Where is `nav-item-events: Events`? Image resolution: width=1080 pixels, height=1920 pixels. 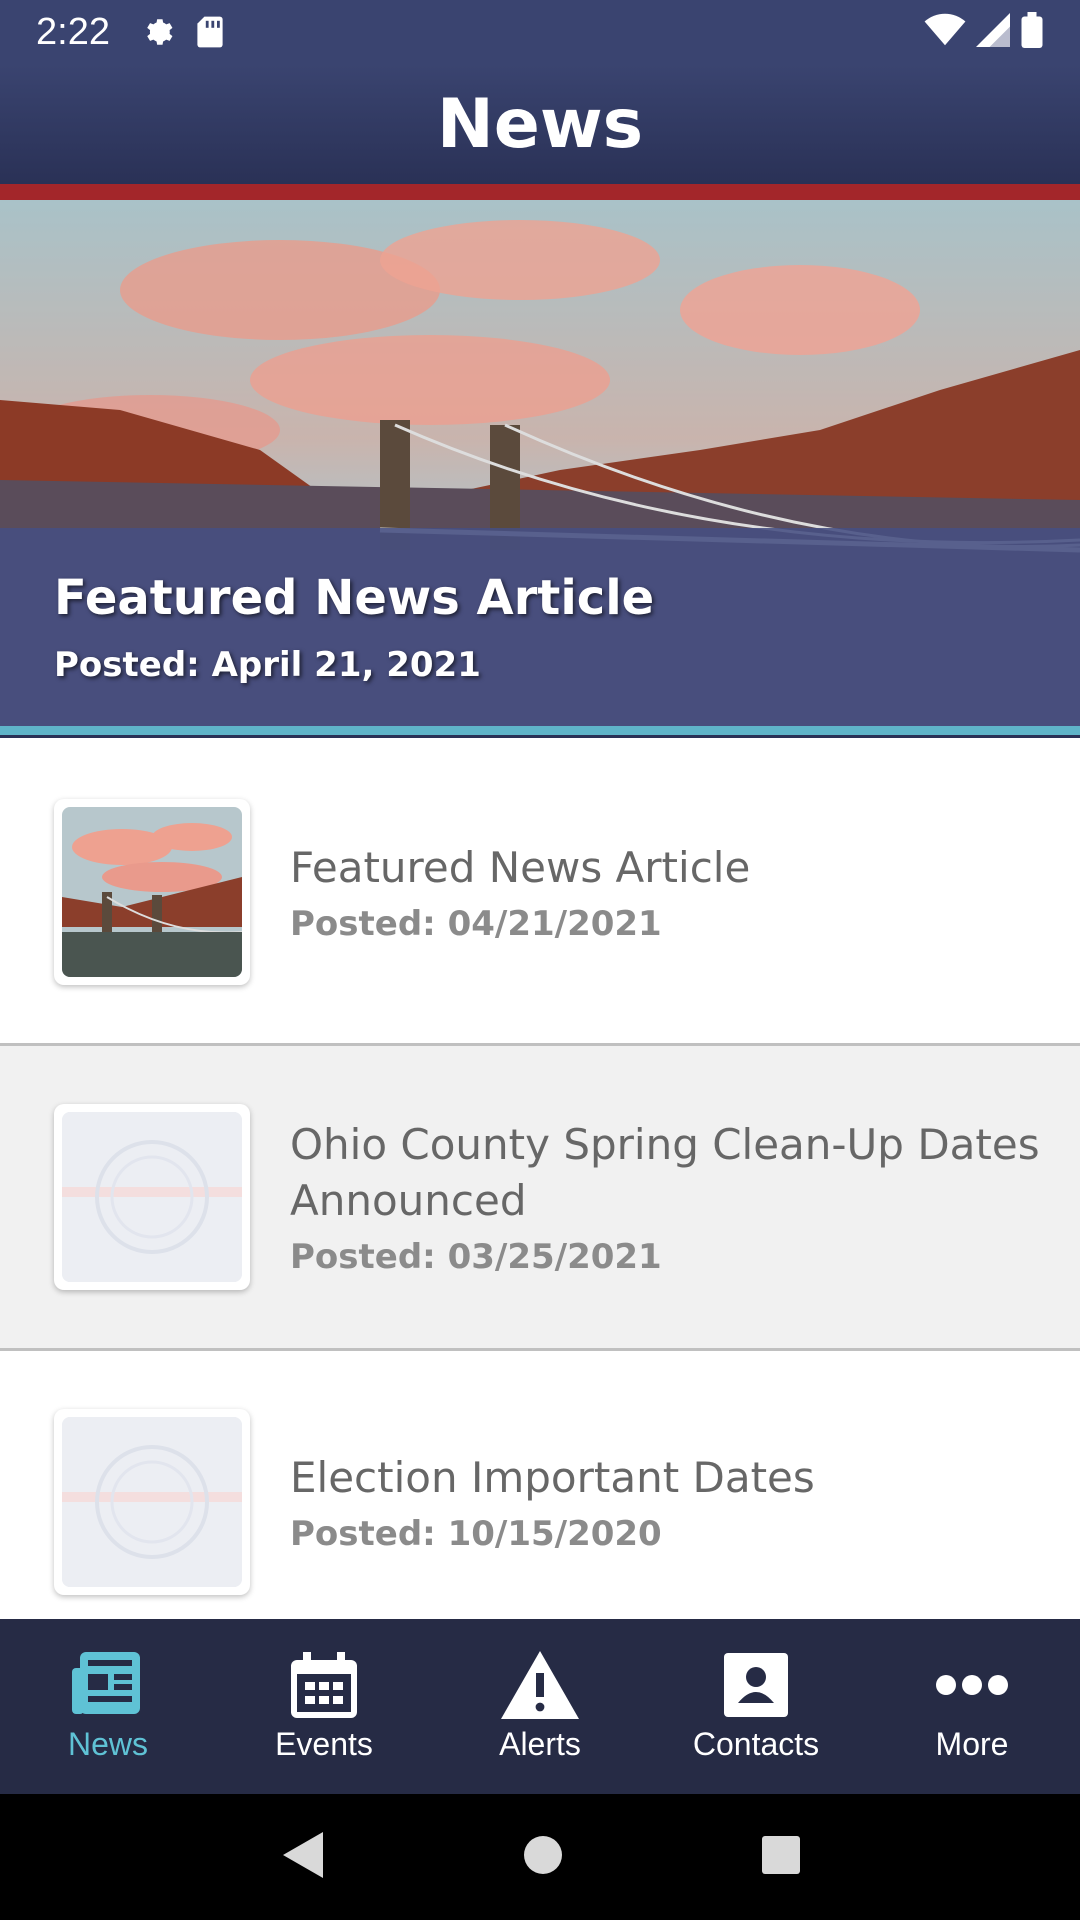
nav-item-events: Events is located at coordinates (324, 1706).